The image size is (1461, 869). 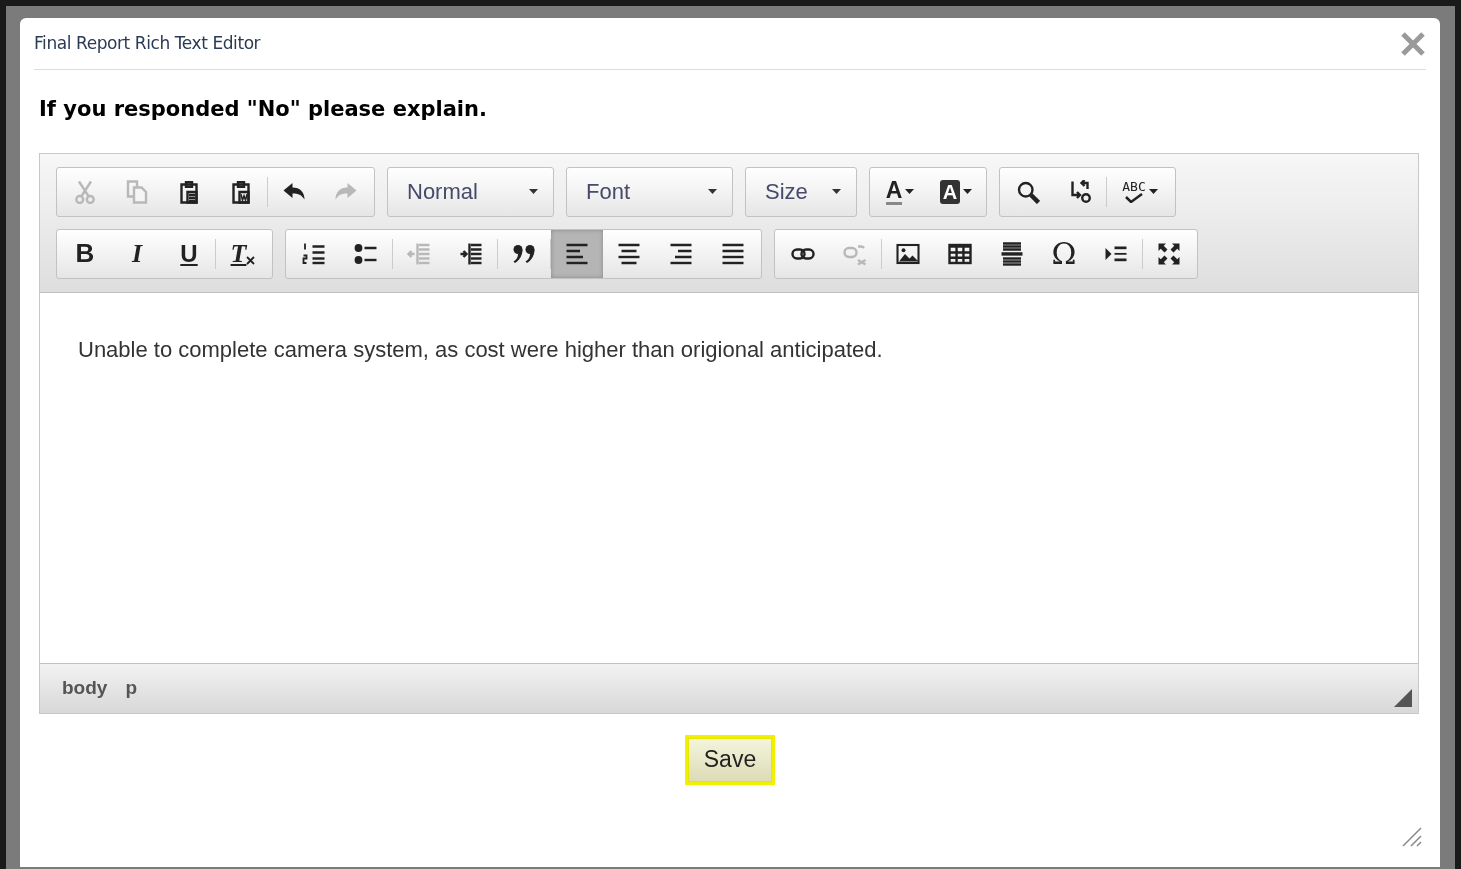 What do you see at coordinates (263, 109) in the screenshot?
I see `prompt-text: If you responded "No" please explain.` at bounding box center [263, 109].